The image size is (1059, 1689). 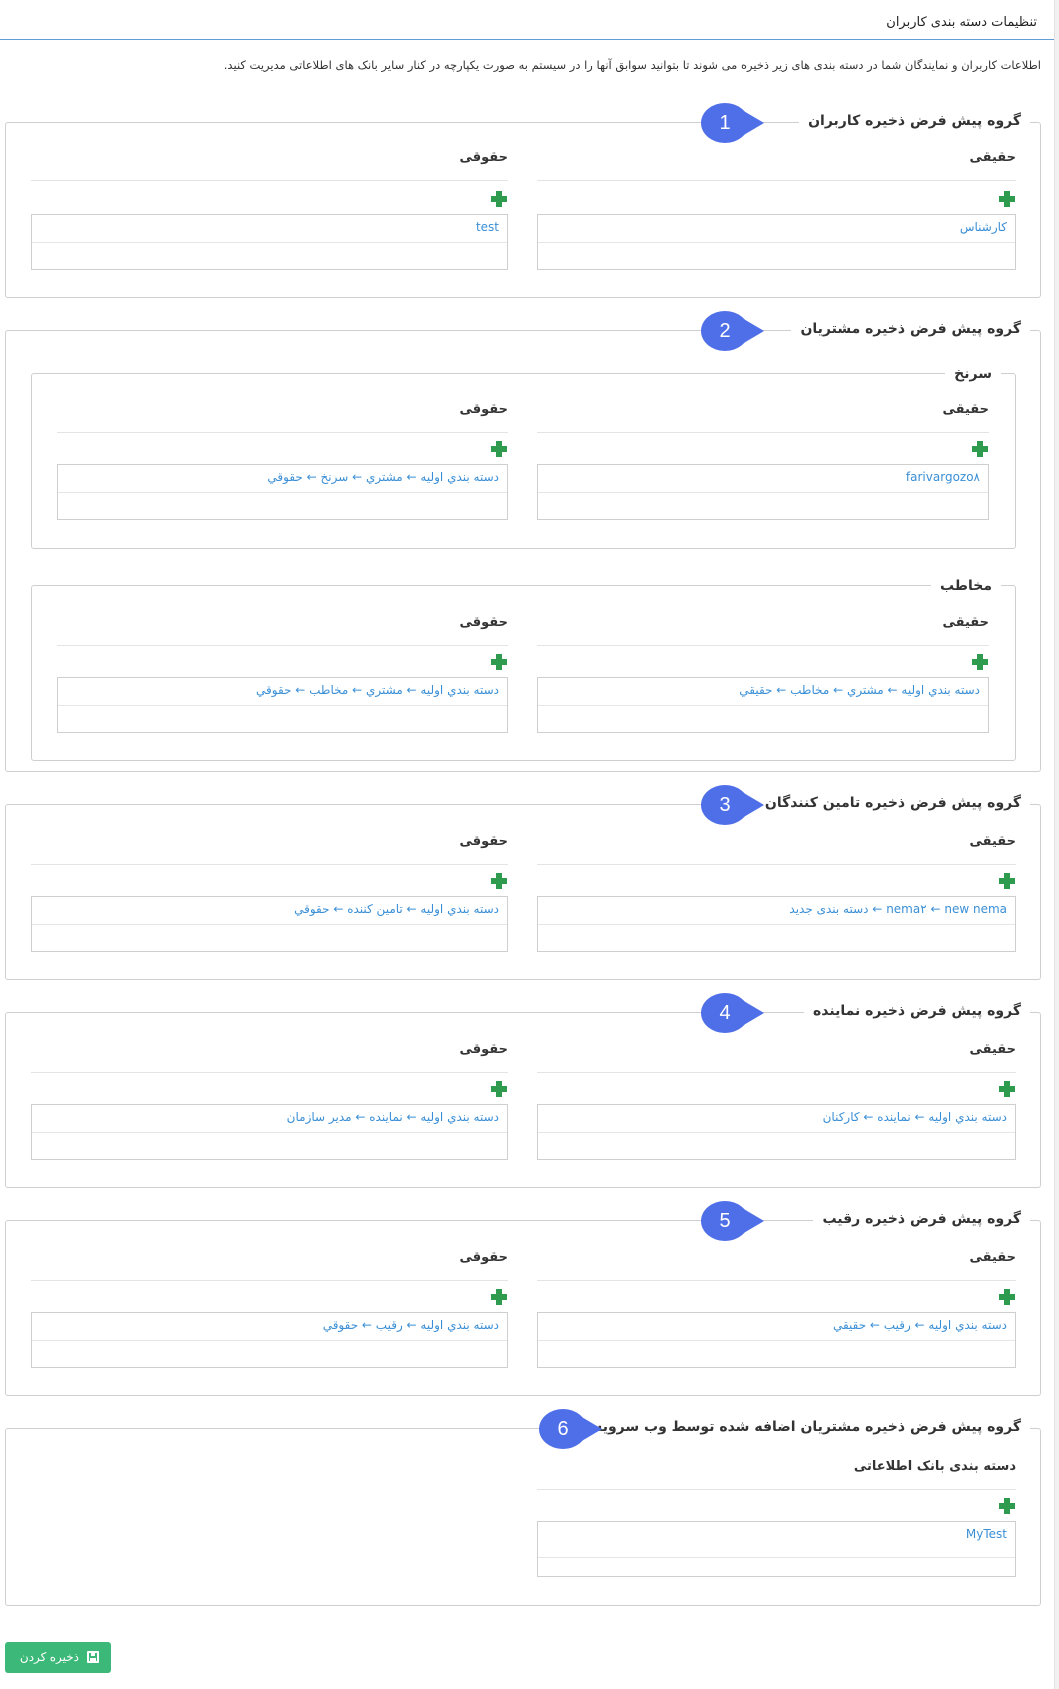 I want to click on competitors-legal-title: حقوقی, so click(x=483, y=1257).